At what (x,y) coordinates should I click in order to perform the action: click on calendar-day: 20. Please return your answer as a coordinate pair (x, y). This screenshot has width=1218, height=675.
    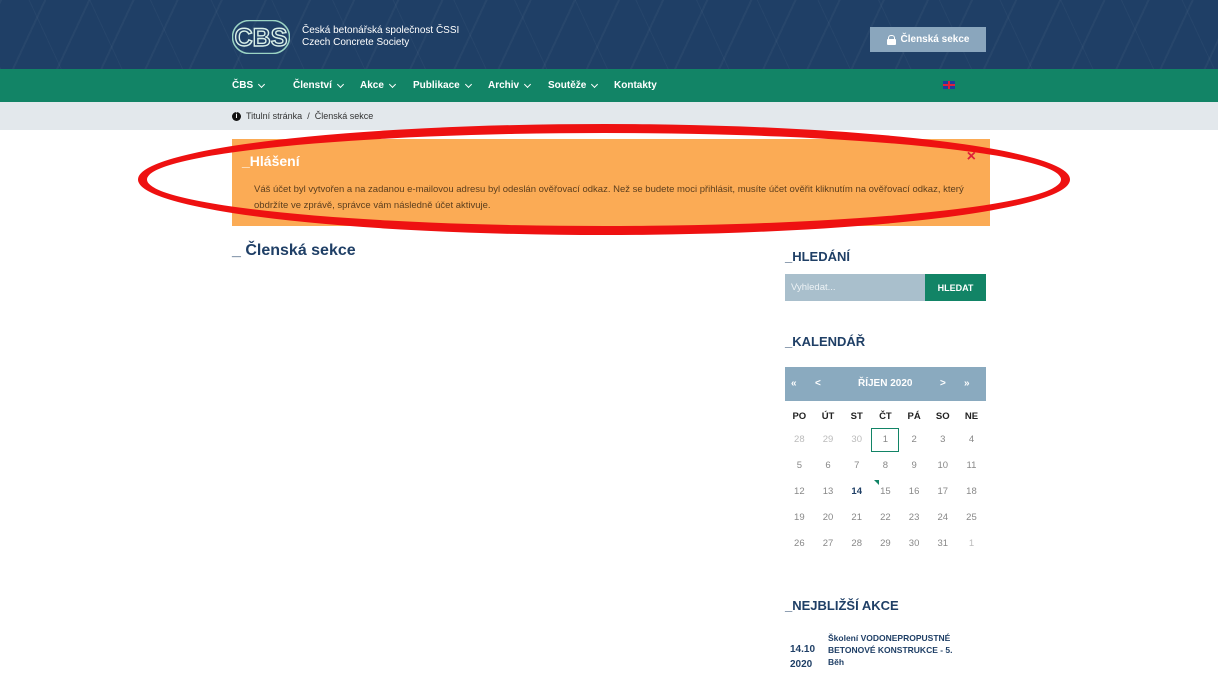
    Looking at the image, I should click on (828, 518).